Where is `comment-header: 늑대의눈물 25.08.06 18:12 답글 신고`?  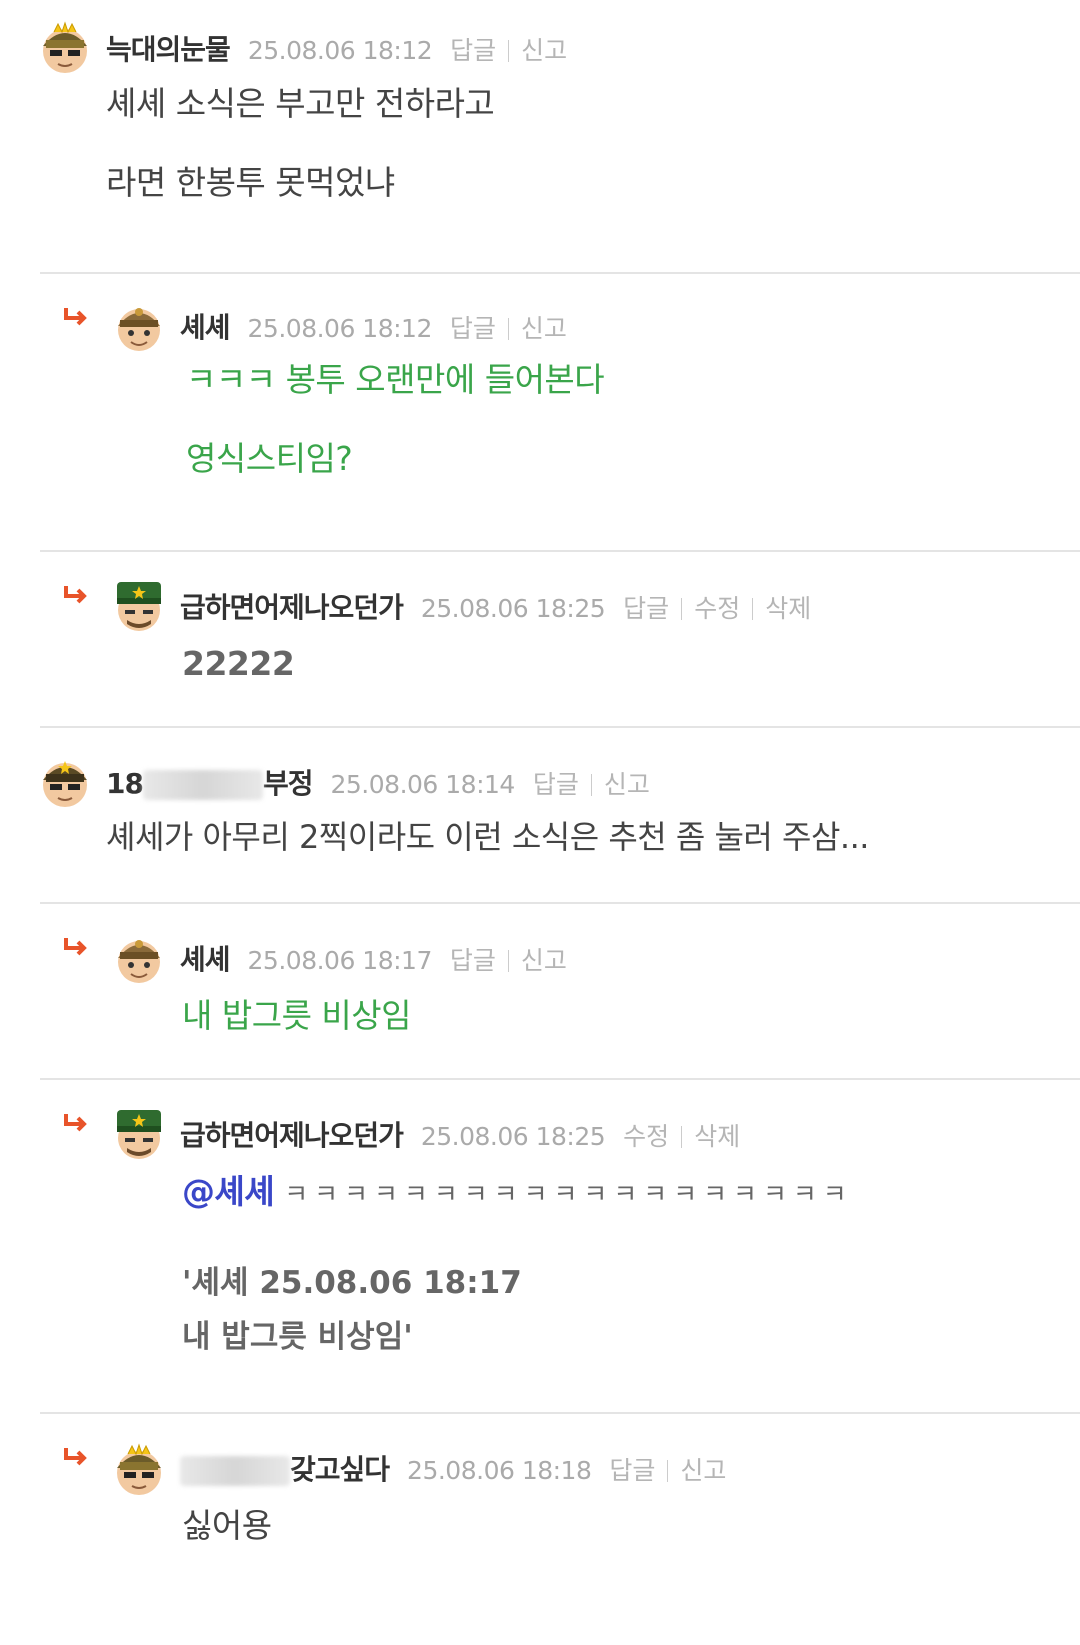
comment-header: 늑대의눈물 25.08.06 18:12 답글 신고 is located at coordinates (336, 48).